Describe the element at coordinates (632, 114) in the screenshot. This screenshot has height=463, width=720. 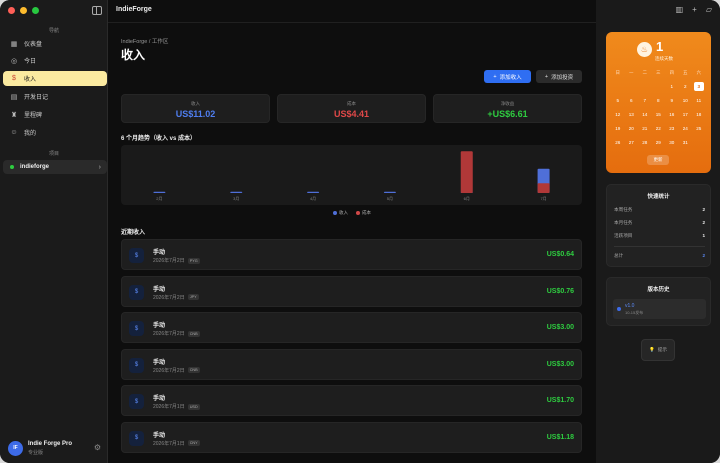
I see `calendar-day: 13` at that location.